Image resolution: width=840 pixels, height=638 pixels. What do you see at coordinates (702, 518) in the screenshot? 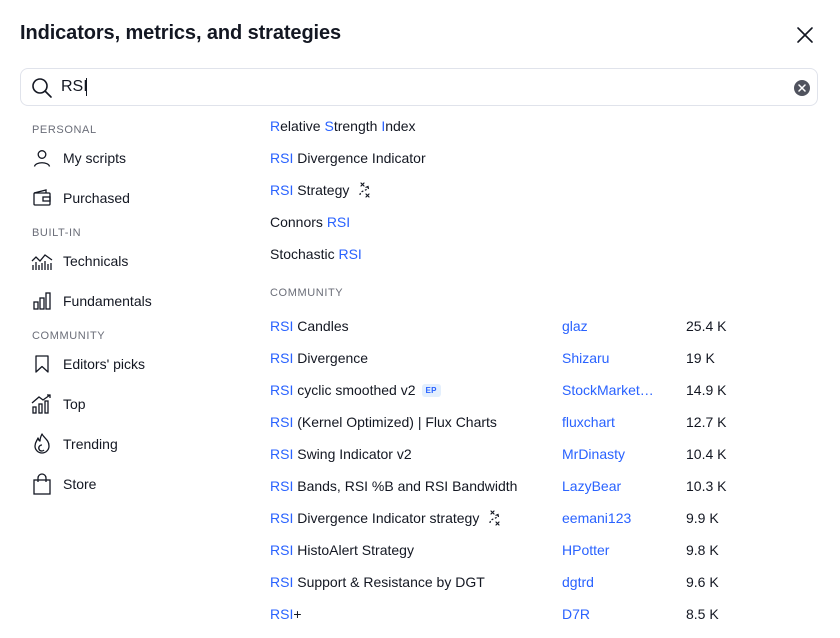
I see `boost-count: 9.9 K` at bounding box center [702, 518].